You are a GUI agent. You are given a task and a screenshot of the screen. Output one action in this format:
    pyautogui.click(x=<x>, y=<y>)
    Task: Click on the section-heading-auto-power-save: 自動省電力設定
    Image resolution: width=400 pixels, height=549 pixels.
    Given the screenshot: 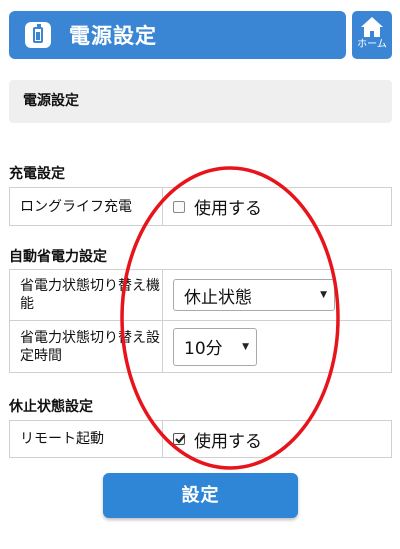 What is the action you would take?
    pyautogui.click(x=58, y=257)
    